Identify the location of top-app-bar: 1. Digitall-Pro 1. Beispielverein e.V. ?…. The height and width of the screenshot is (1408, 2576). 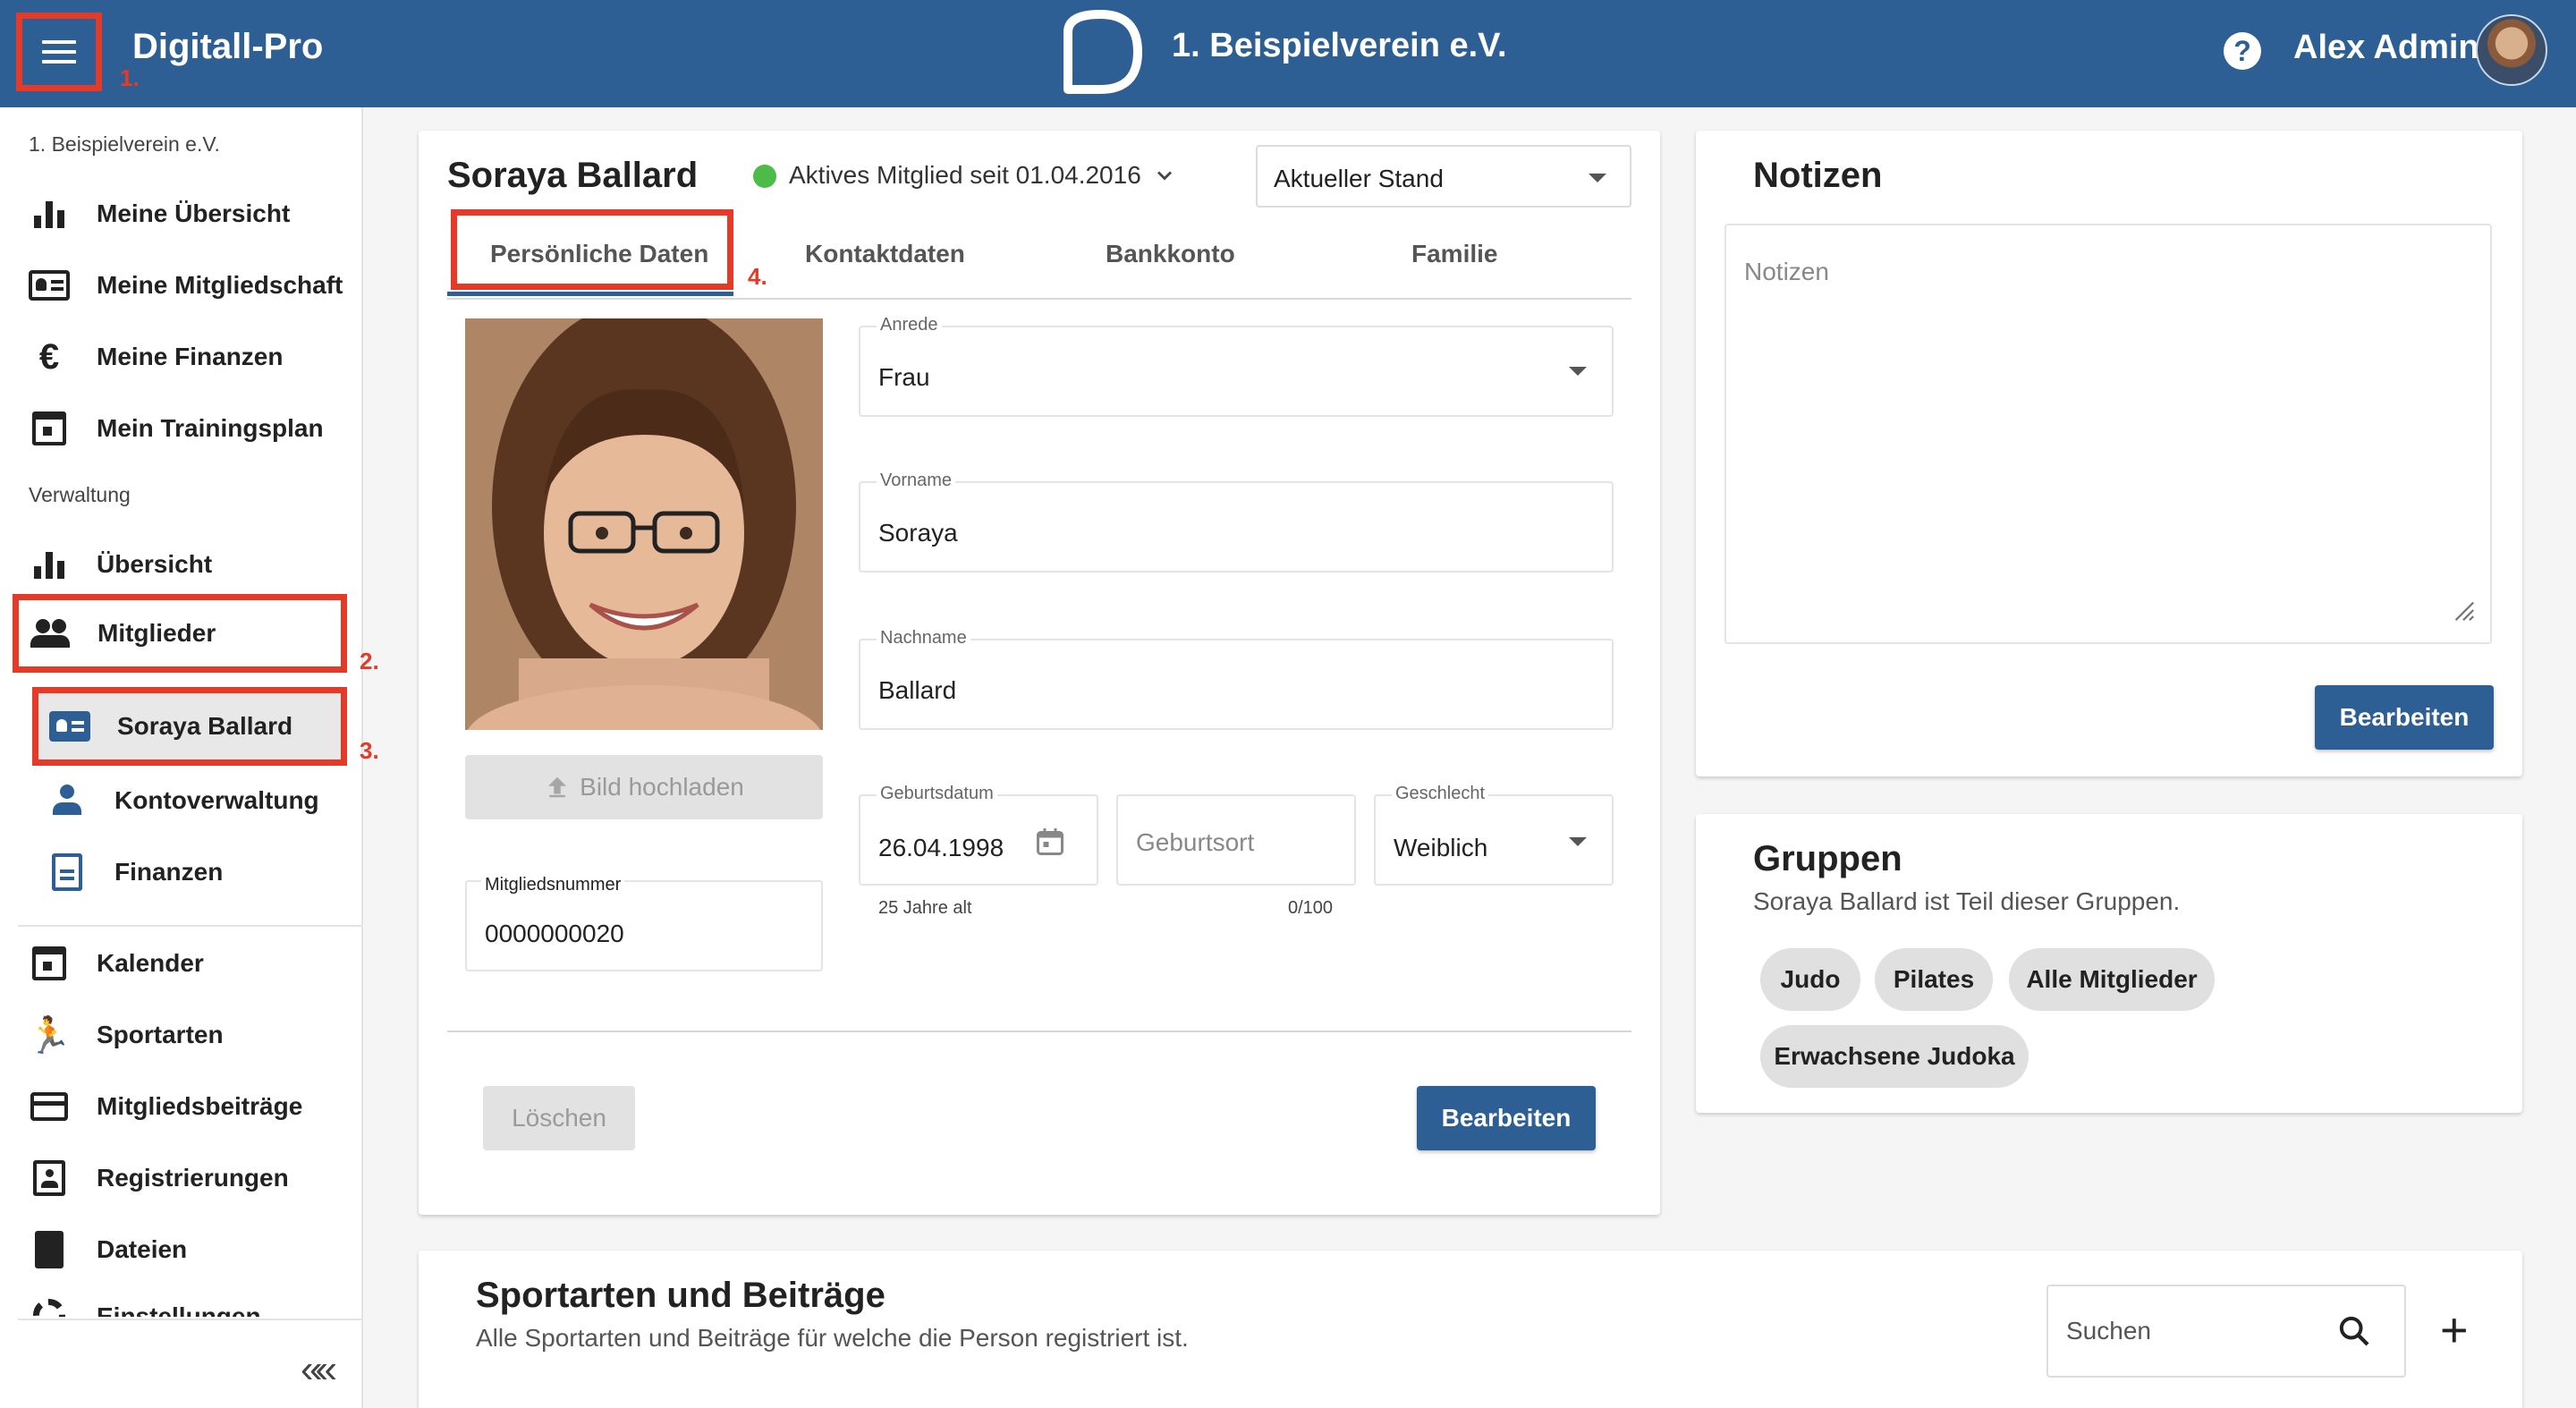
(1288, 54).